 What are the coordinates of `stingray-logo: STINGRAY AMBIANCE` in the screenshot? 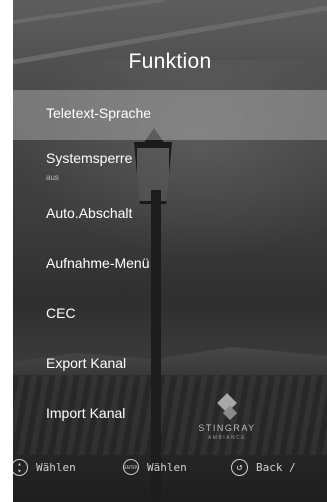 It's located at (229, 421).